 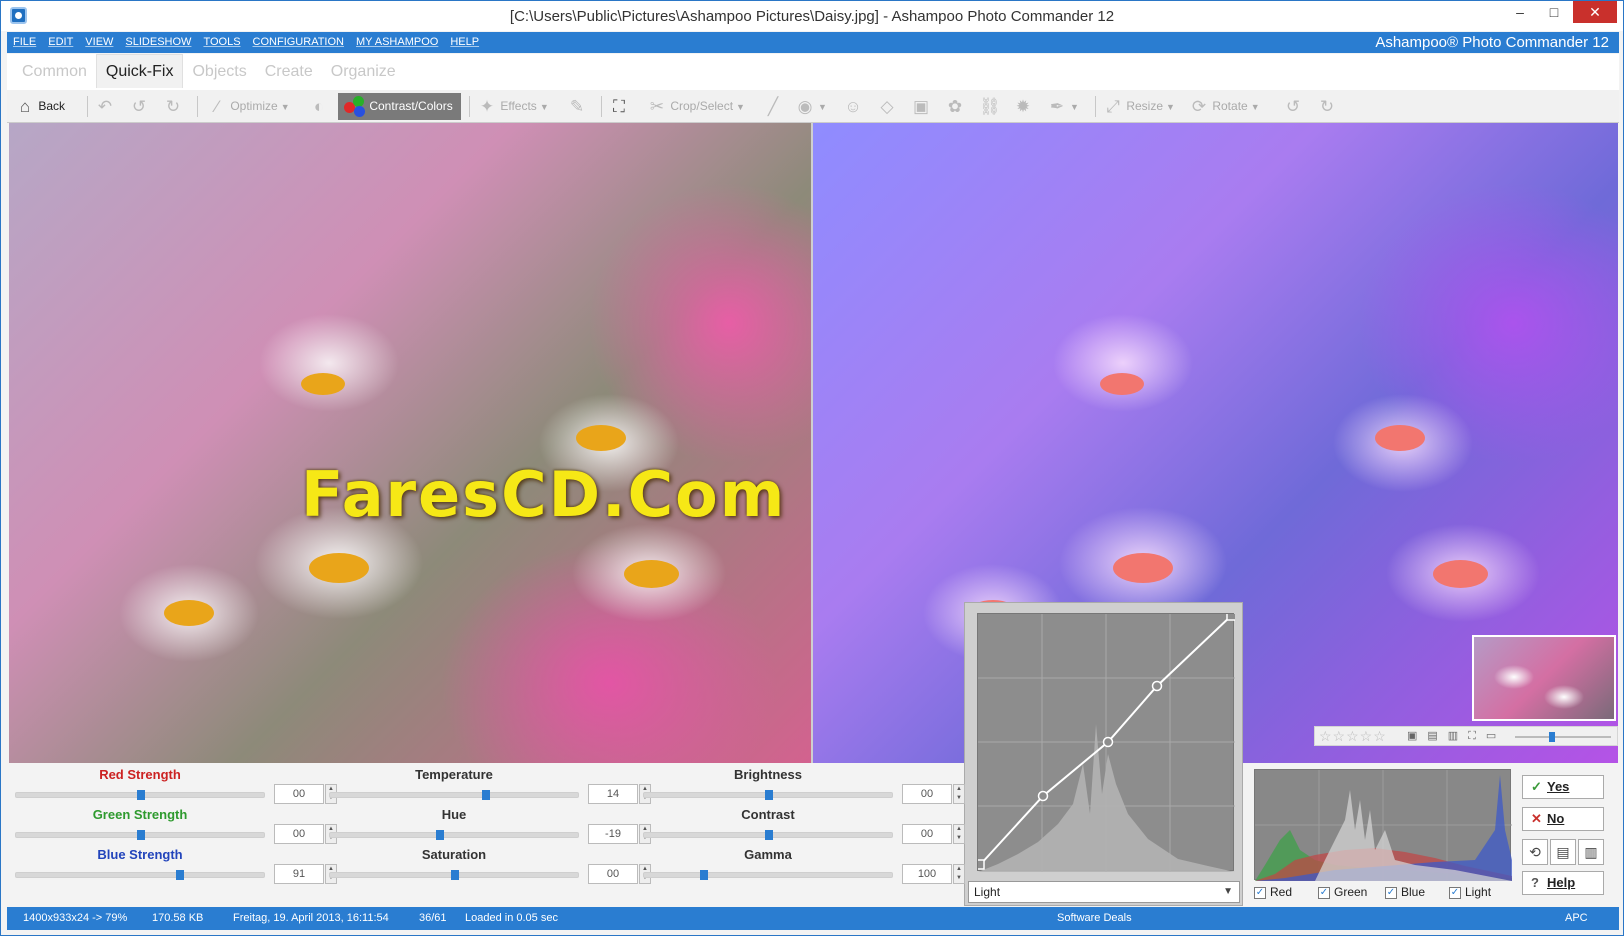 I want to click on tab-organize: Organize, so click(x=363, y=72).